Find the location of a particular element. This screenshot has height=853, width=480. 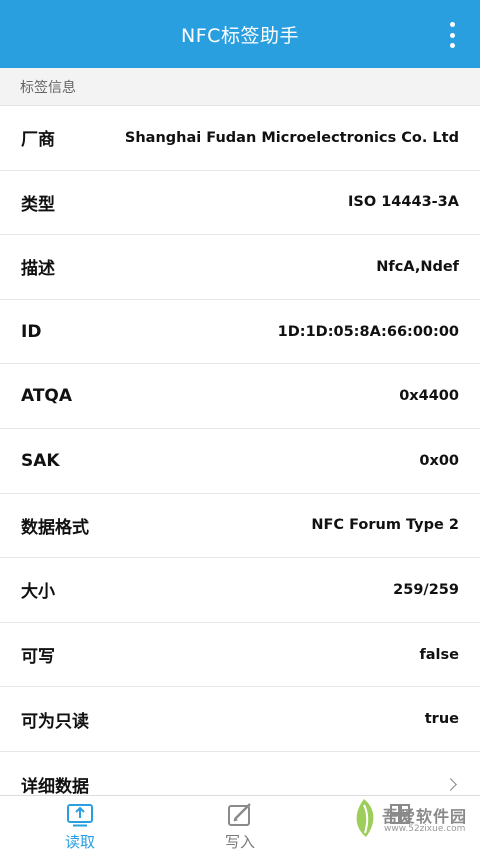

row-label: 详细数据 is located at coordinates (55, 786).